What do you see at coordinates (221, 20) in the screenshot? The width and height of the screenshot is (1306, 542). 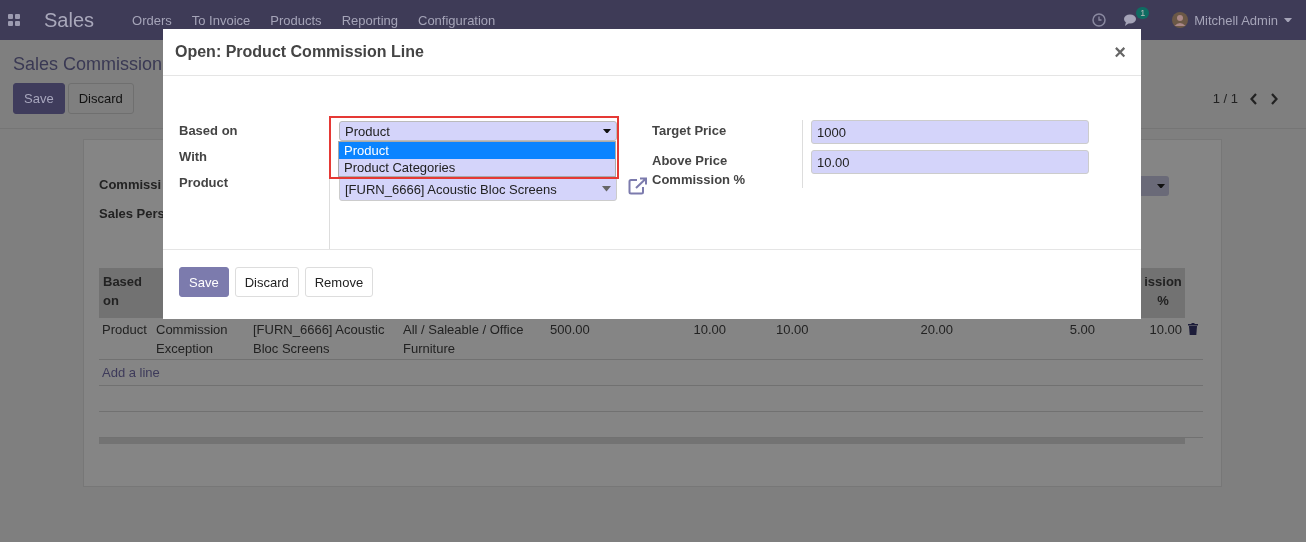 I see `menu-item: To Invoice` at bounding box center [221, 20].